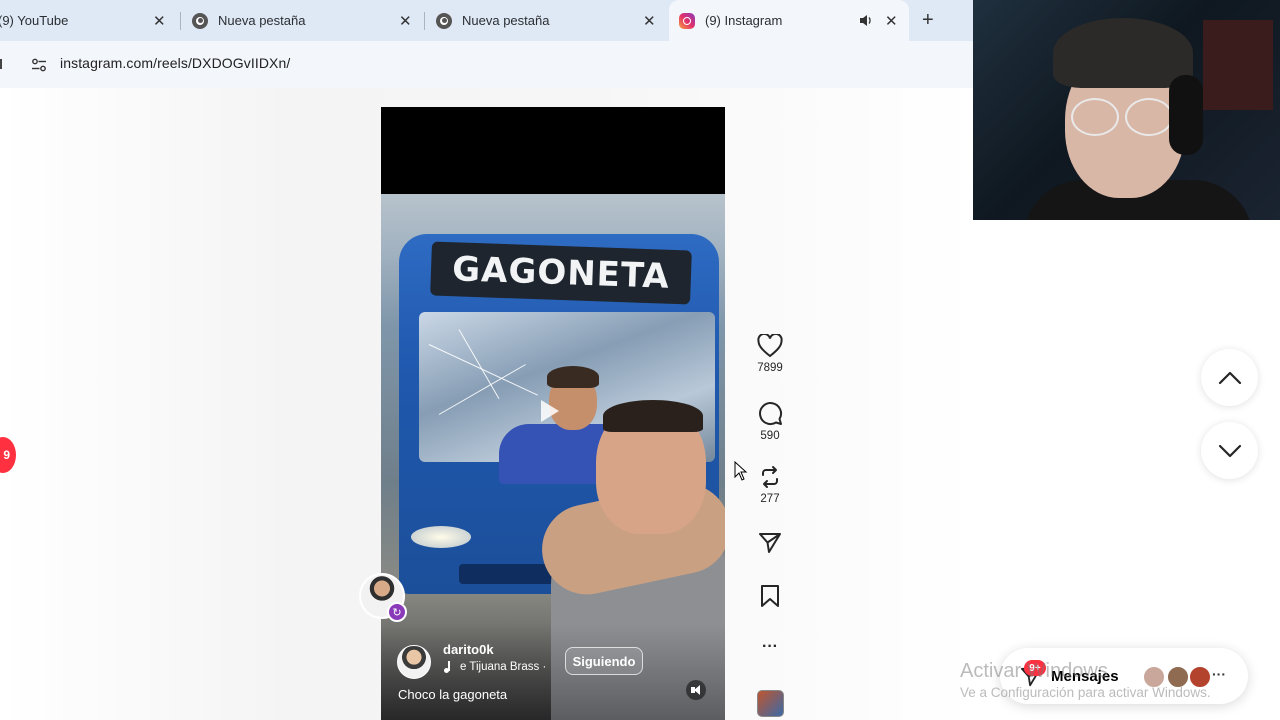 Image resolution: width=1280 pixels, height=720 pixels. What do you see at coordinates (468, 649) in the screenshot?
I see `username: darito0k` at bounding box center [468, 649].